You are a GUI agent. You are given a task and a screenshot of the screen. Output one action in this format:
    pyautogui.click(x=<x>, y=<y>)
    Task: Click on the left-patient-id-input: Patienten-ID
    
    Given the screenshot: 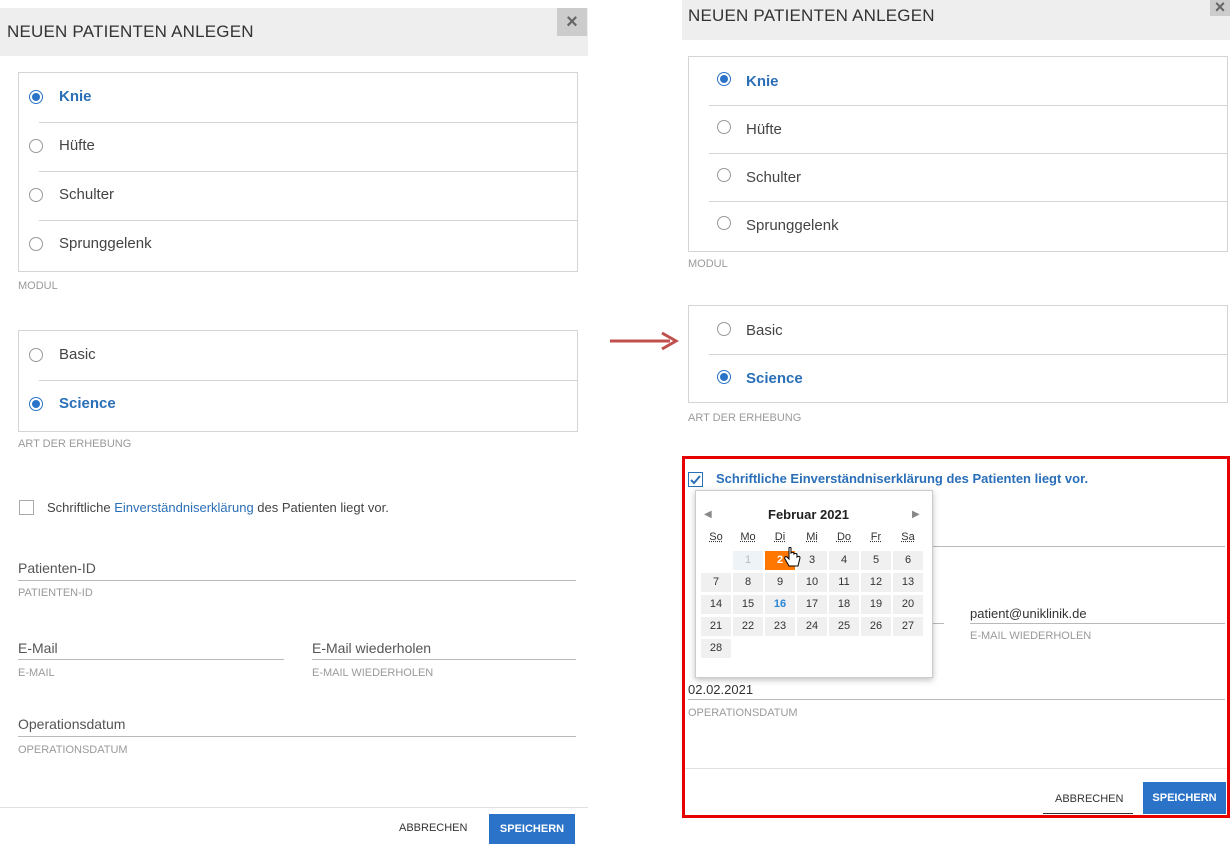 What is the action you would take?
    pyautogui.click(x=297, y=570)
    